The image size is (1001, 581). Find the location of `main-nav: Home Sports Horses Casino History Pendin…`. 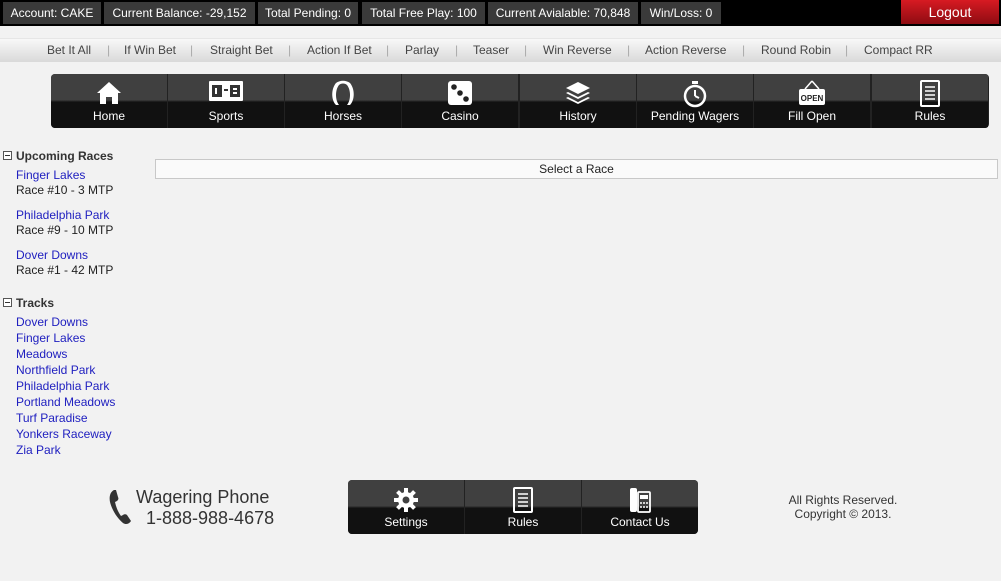

main-nav: Home Sports Horses Casino History Pendin… is located at coordinates (520, 101).